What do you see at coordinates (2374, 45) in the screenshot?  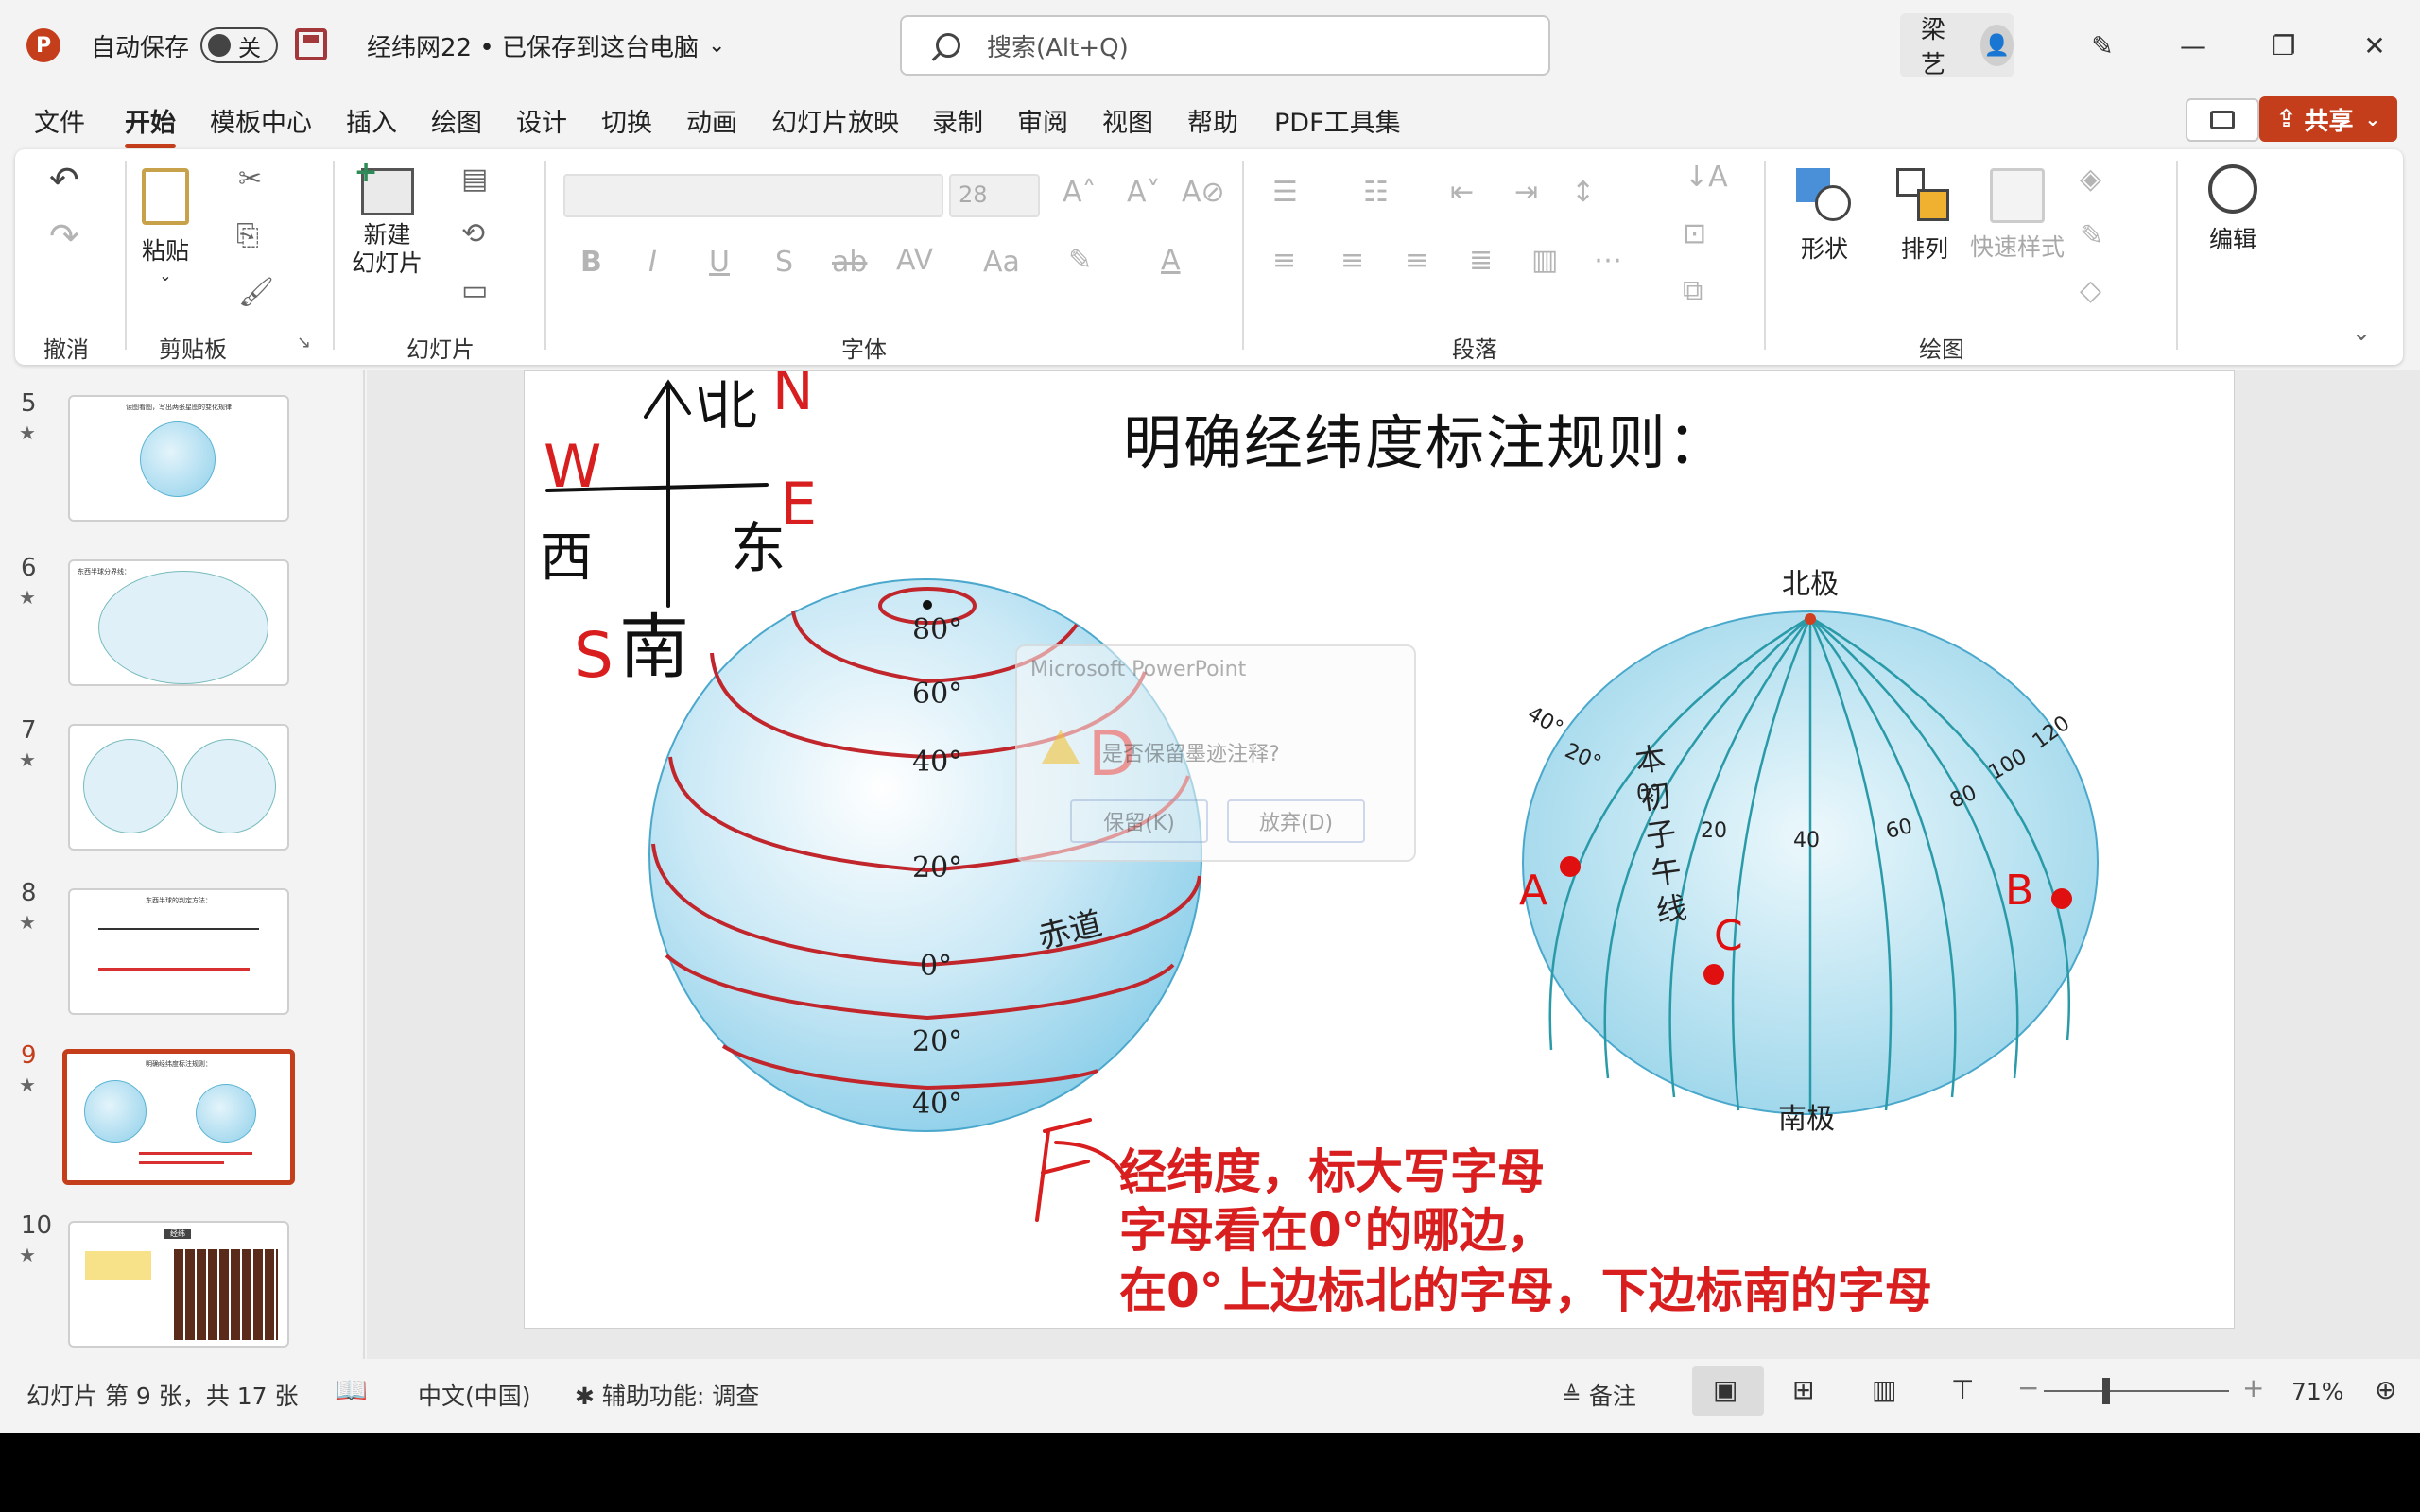 I see `close-button: ✕` at bounding box center [2374, 45].